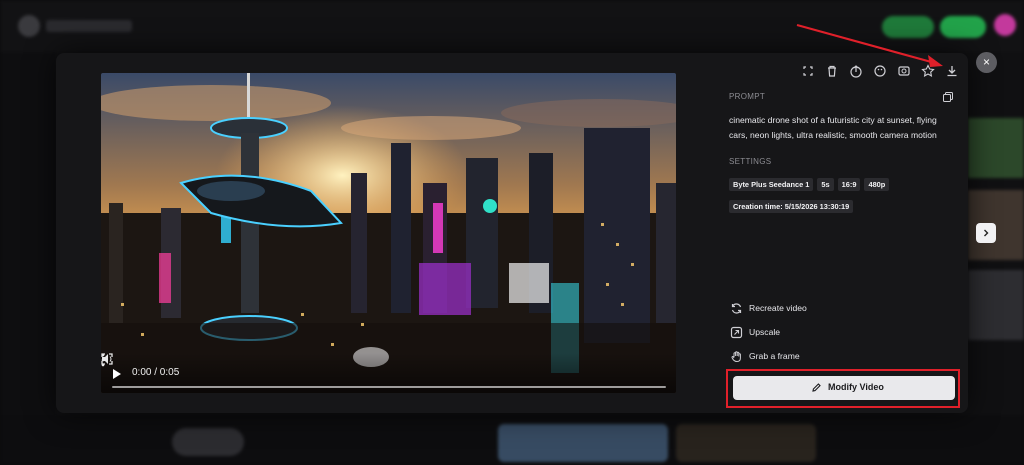 The image size is (1024, 465). What do you see at coordinates (28, 258) in the screenshot?
I see `background-sidebar` at bounding box center [28, 258].